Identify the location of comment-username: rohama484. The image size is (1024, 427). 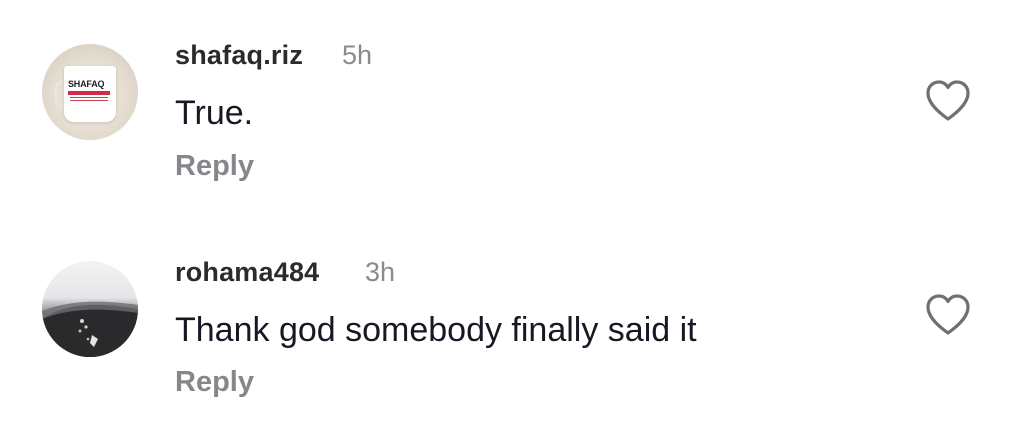
(247, 272).